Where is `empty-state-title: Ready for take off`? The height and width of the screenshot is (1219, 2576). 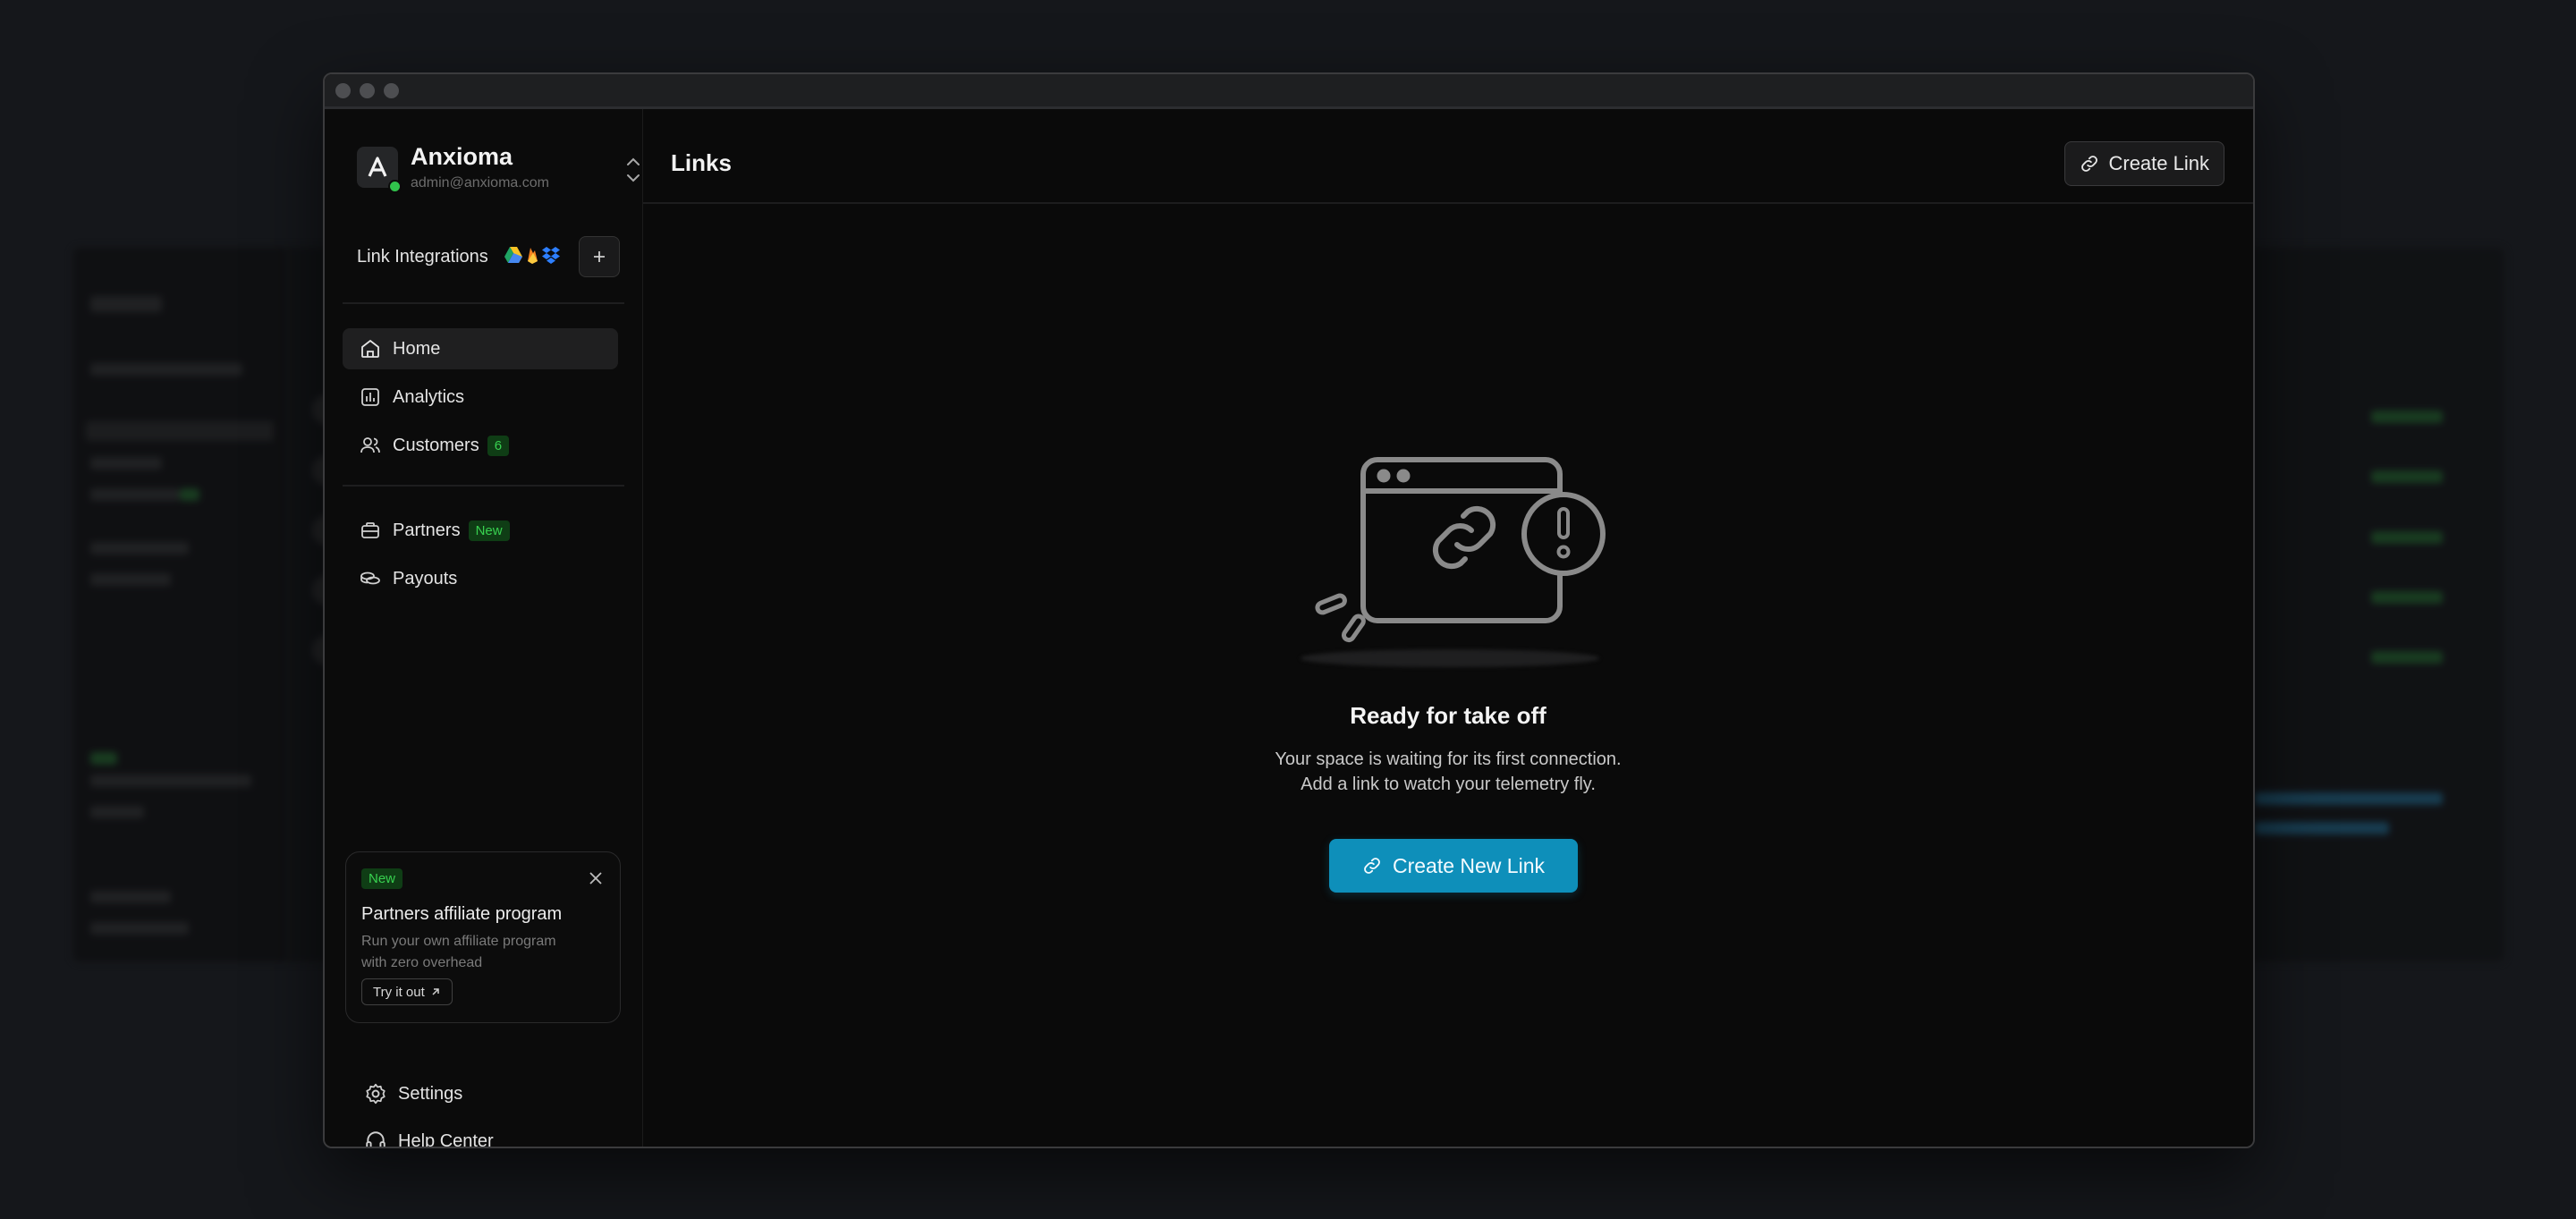
empty-state-title: Ready for take off is located at coordinates (1448, 715).